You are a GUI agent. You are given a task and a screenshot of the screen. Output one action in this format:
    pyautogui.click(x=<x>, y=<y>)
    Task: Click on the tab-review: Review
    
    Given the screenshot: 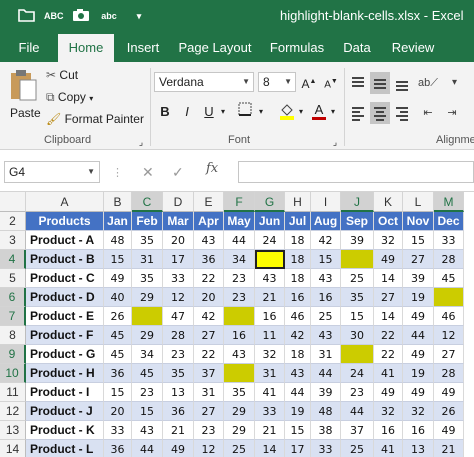 What is the action you would take?
    pyautogui.click(x=413, y=48)
    